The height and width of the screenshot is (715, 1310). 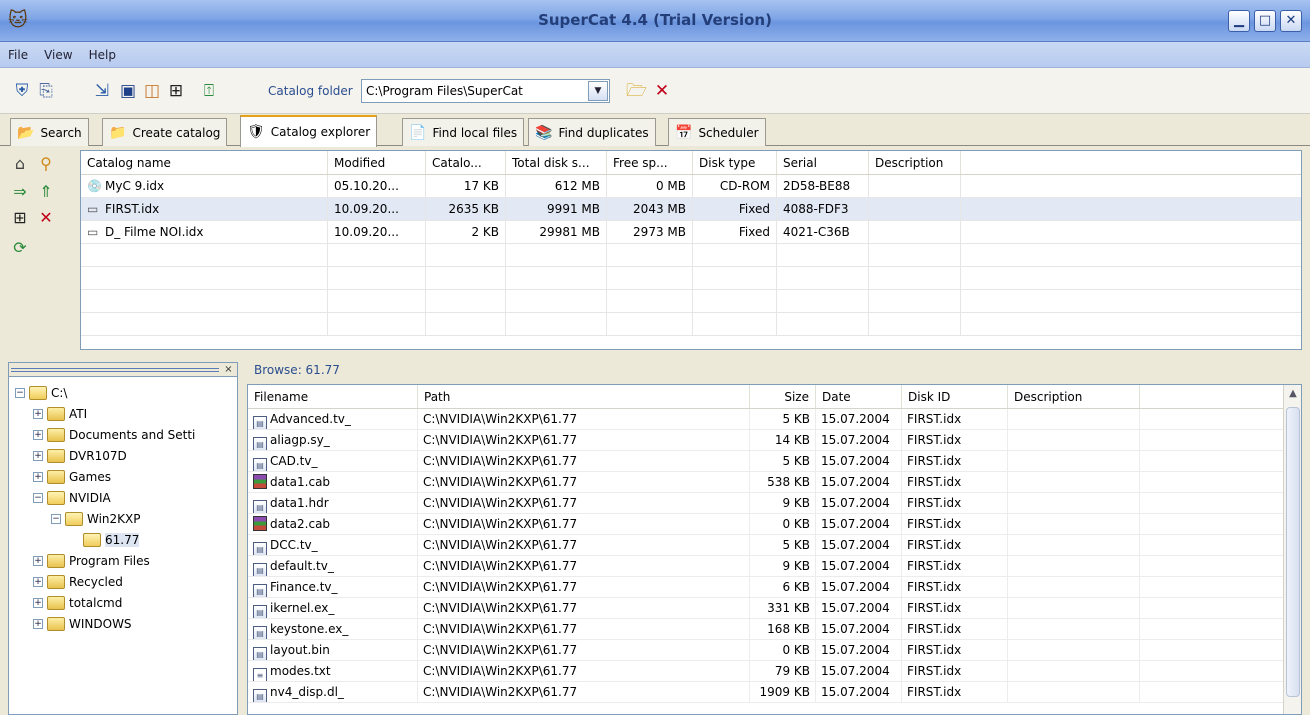 I want to click on tree-header-grip, so click(x=115, y=370).